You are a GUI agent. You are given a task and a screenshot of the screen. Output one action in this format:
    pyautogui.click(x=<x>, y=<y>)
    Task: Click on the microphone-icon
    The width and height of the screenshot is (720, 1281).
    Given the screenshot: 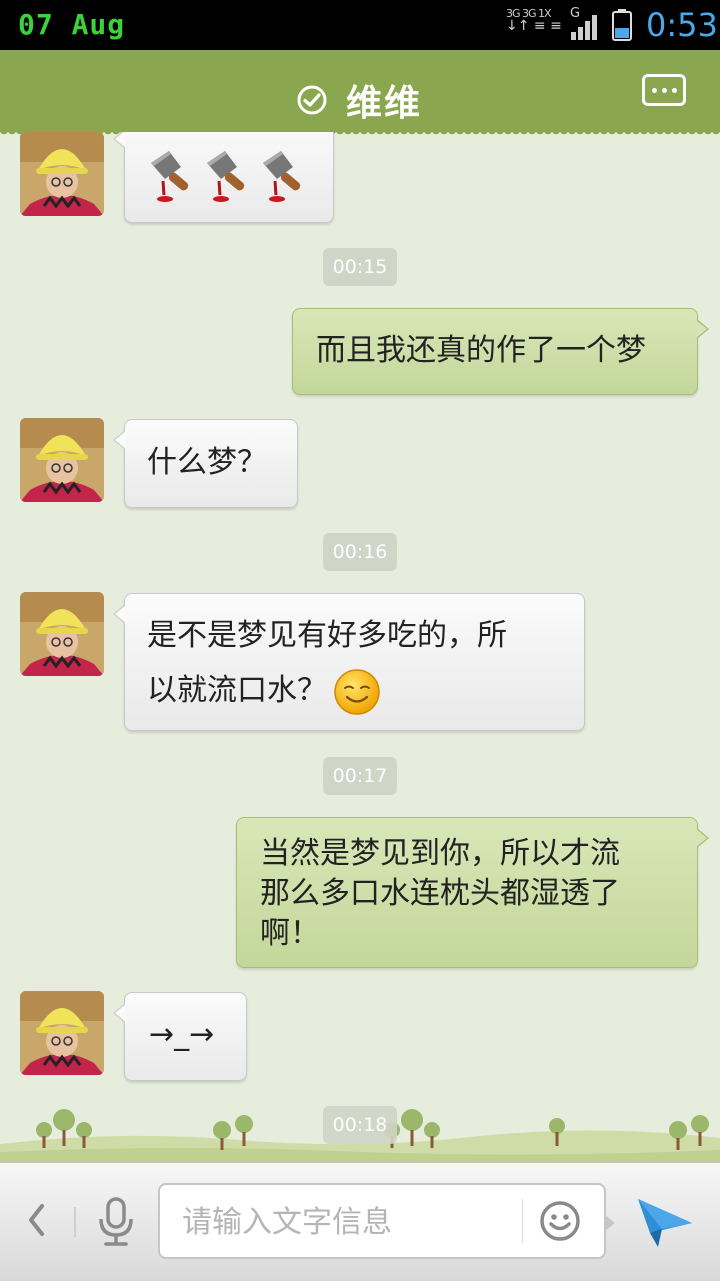 What is the action you would take?
    pyautogui.click(x=116, y=1222)
    